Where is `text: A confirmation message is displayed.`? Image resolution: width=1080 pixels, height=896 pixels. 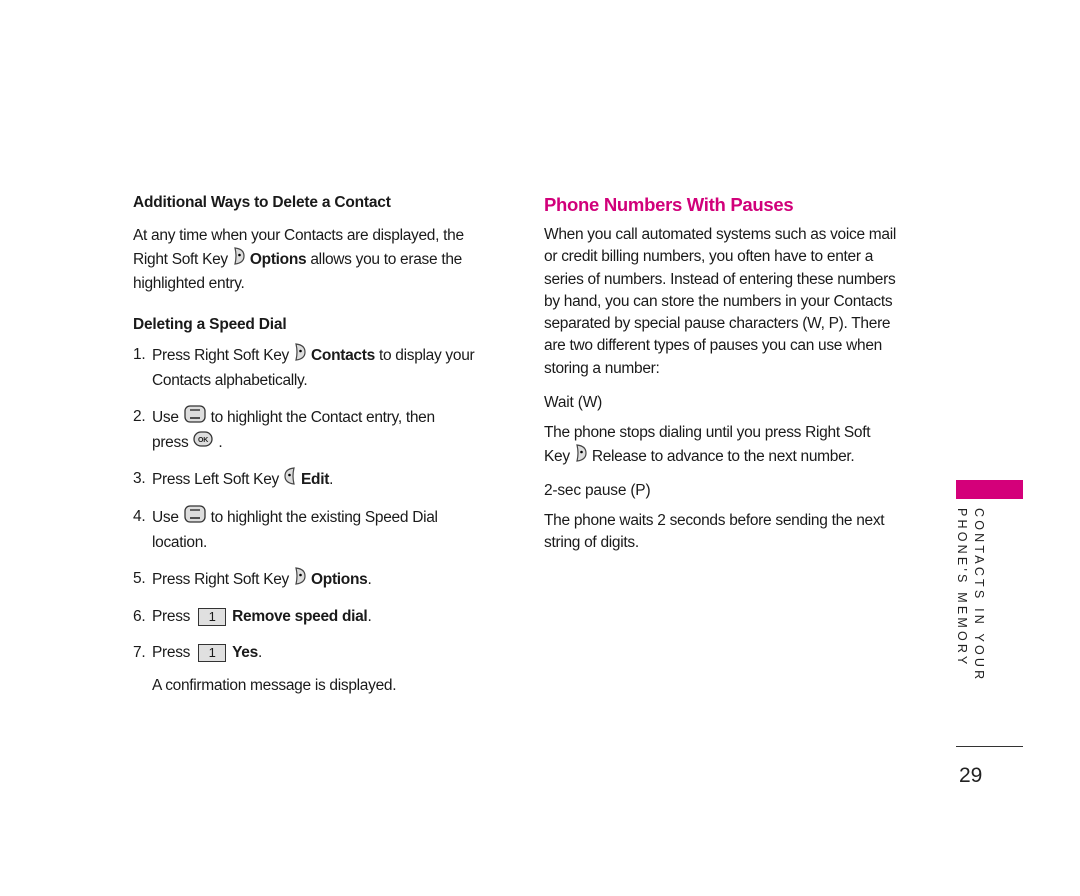
text: A confirmation message is displayed. is located at coordinates (274, 685).